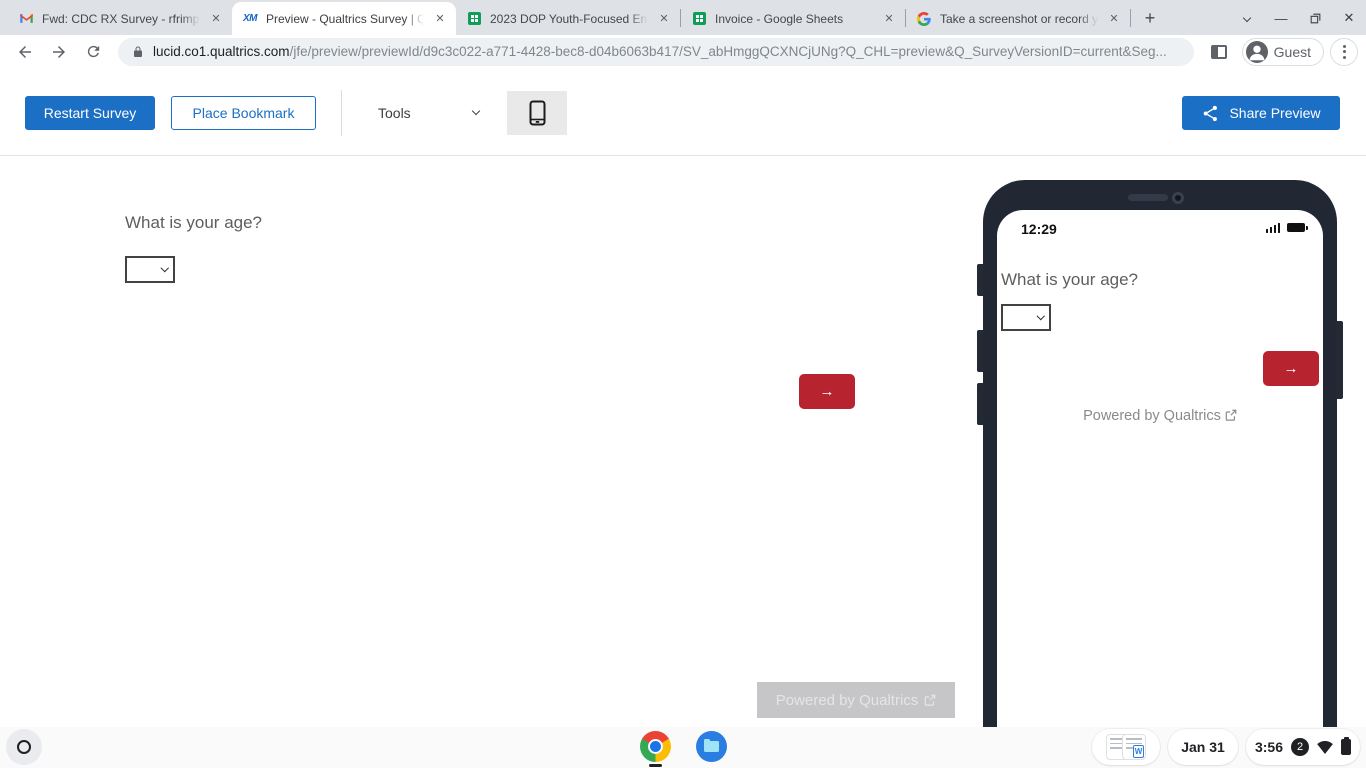  Describe the element at coordinates (1349, 18) in the screenshot. I see `close-window-button: ✕` at that location.